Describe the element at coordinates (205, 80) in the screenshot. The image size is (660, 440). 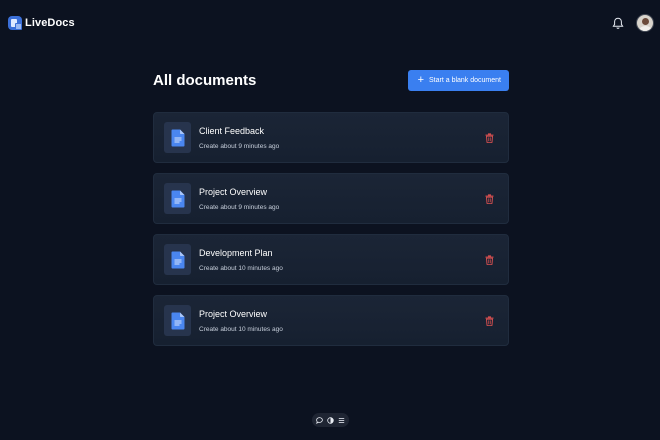
I see `page-title: All documents` at that location.